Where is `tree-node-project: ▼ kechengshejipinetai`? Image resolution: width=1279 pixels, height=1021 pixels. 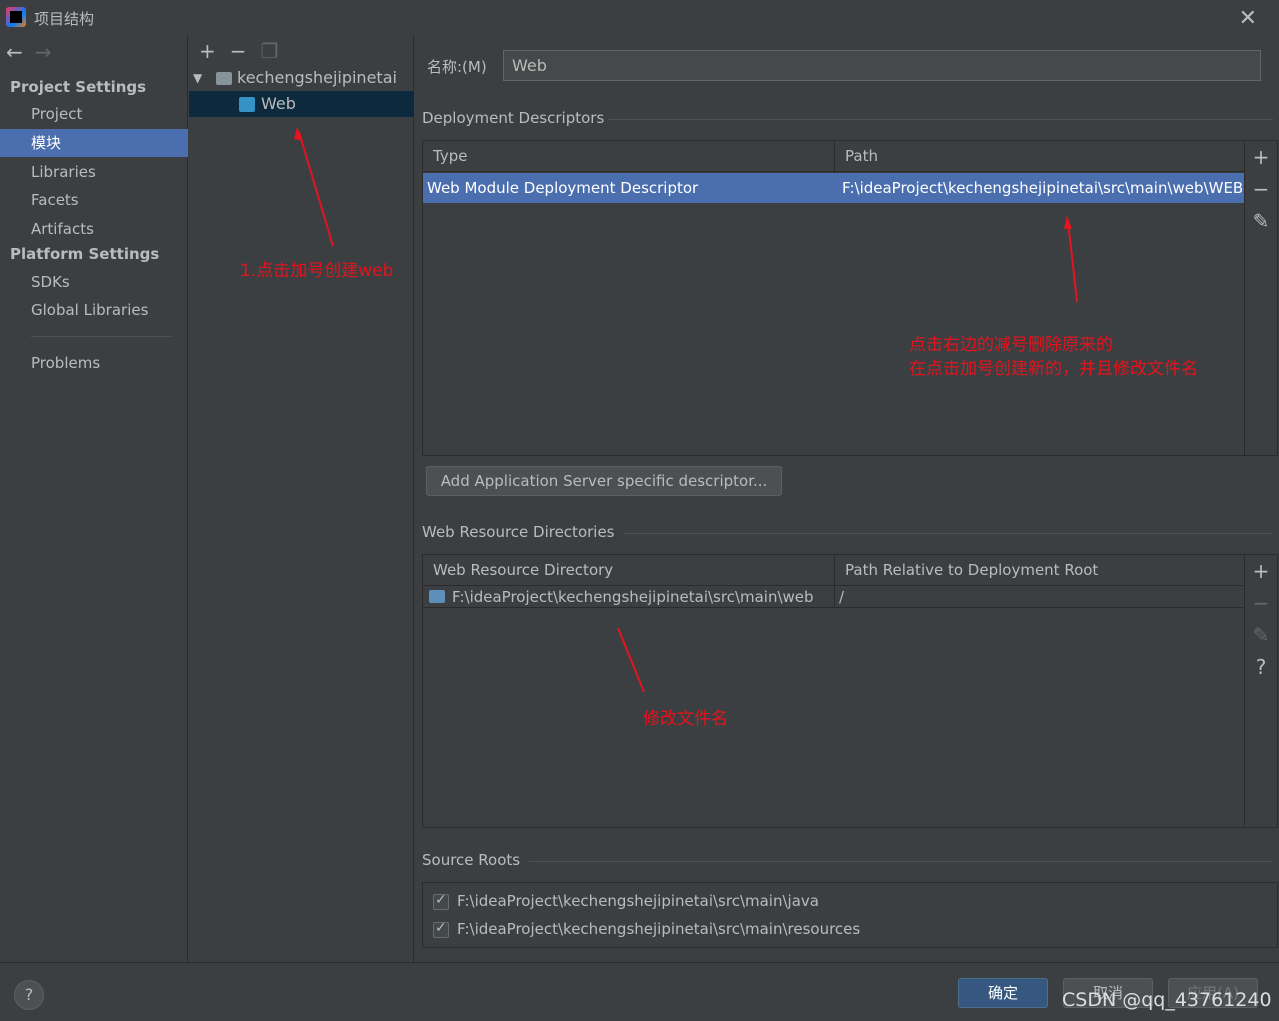
tree-node-project: ▼ kechengshejipinetai is located at coordinates (301, 78).